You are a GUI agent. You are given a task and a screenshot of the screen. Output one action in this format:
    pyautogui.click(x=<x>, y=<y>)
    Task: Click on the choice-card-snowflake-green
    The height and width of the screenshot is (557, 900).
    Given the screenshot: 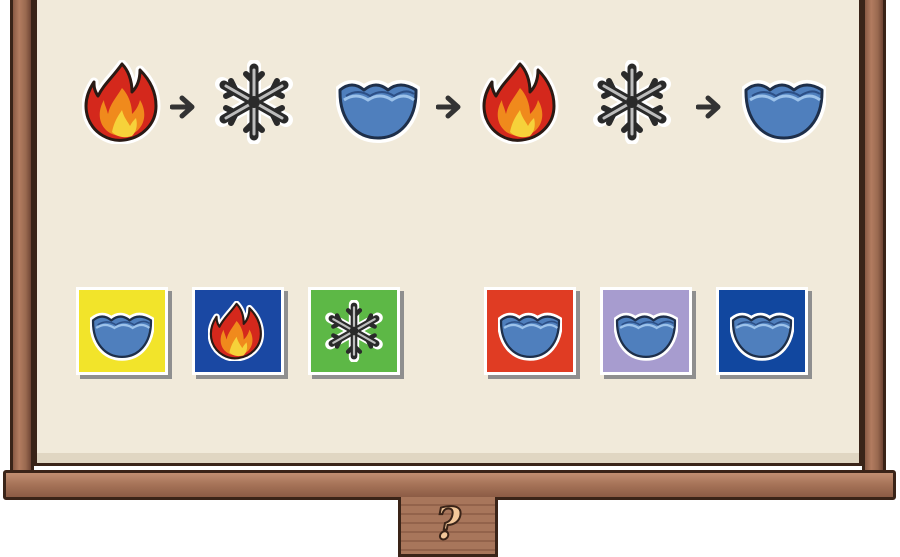 What is the action you would take?
    pyautogui.click(x=354, y=331)
    